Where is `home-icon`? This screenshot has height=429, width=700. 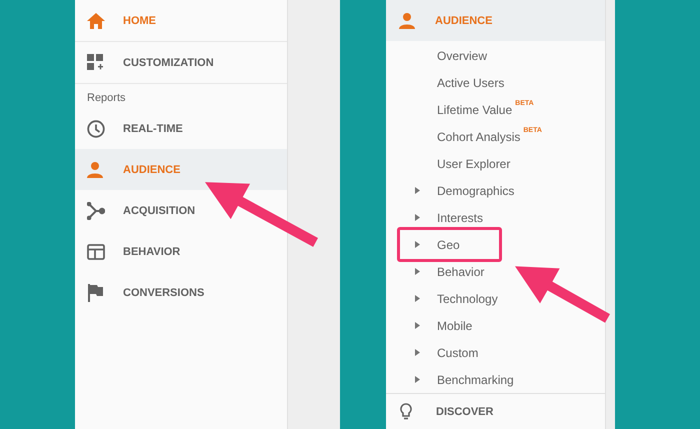 home-icon is located at coordinates (96, 20).